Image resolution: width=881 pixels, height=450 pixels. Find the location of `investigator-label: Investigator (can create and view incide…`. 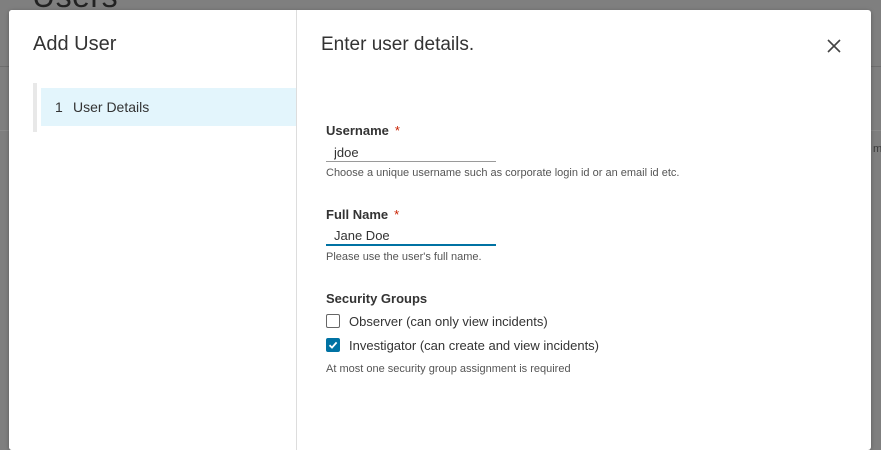

investigator-label: Investigator (can create and view incide… is located at coordinates (474, 345).